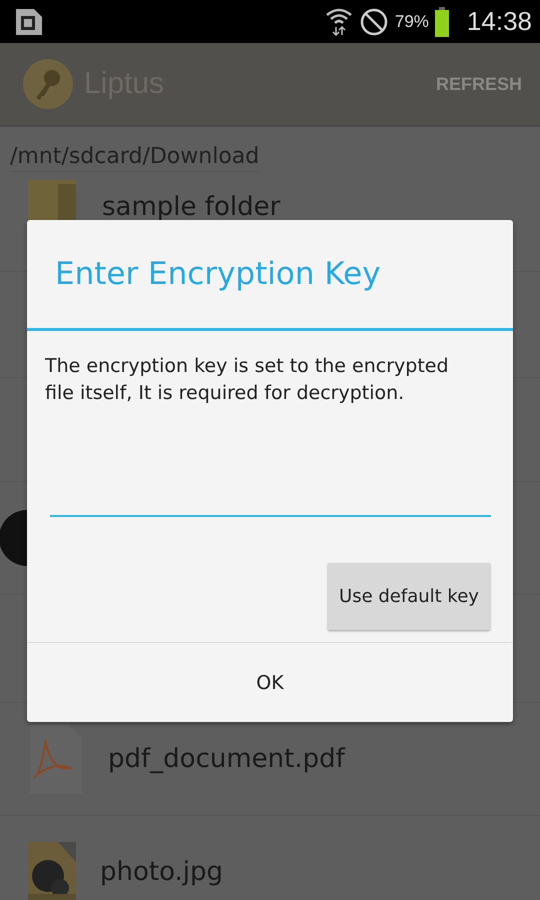 The width and height of the screenshot is (540, 900). What do you see at coordinates (247, 380) in the screenshot?
I see `dialog-message: The encryption key is set to the encrypted file itself, It is required for decryption.` at bounding box center [247, 380].